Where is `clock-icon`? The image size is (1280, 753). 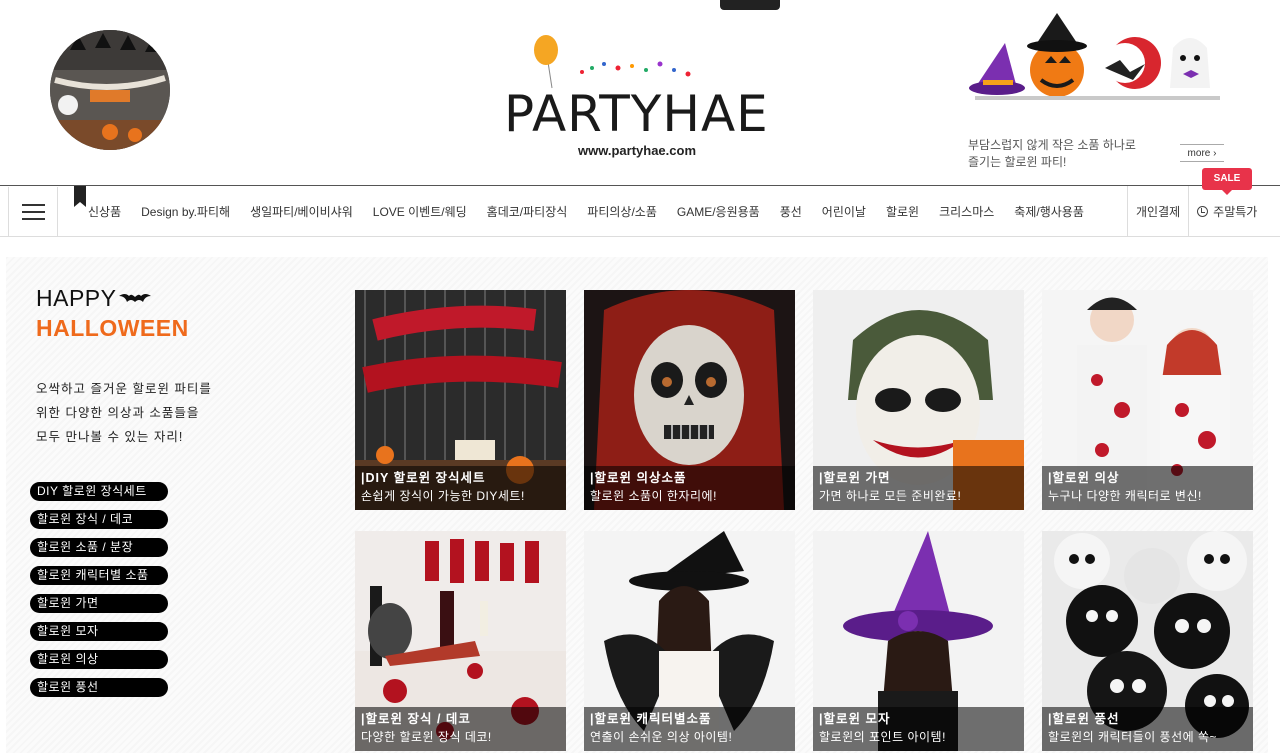
clock-icon is located at coordinates (1203, 211).